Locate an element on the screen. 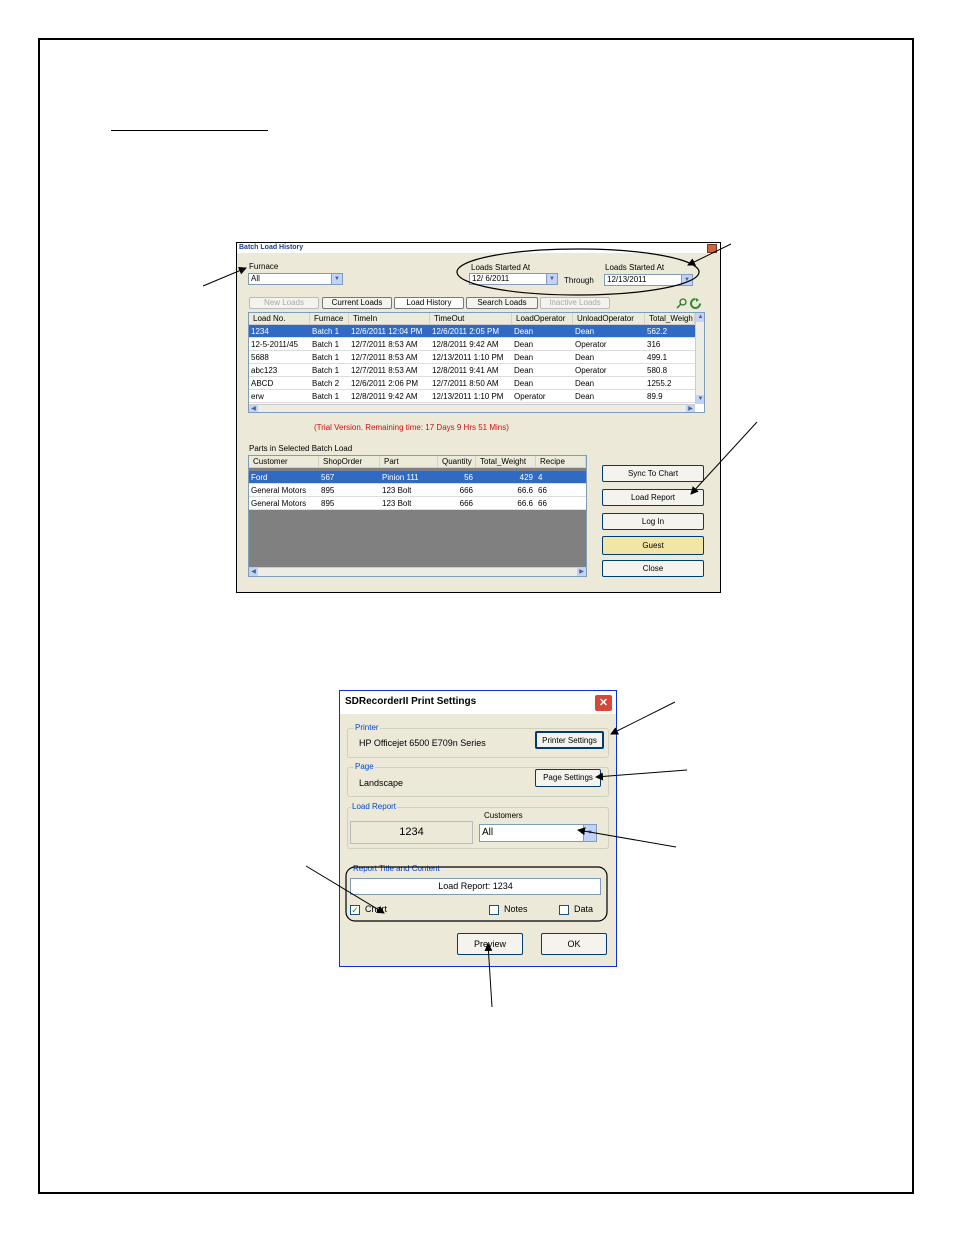 The width and height of the screenshot is (954, 1235). column-header: TimeIn is located at coordinates (389, 318).